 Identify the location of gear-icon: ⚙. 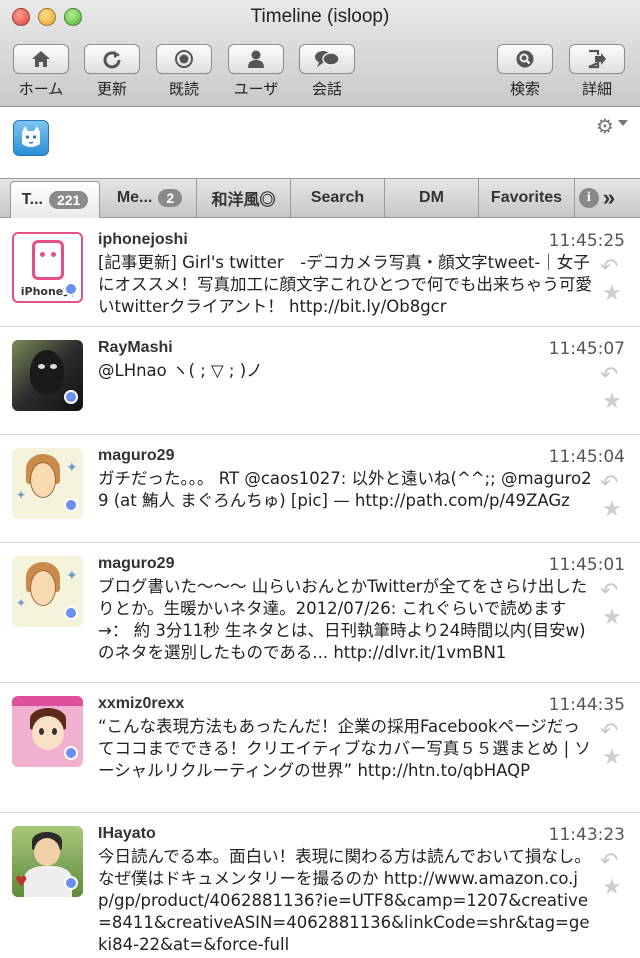
(605, 126).